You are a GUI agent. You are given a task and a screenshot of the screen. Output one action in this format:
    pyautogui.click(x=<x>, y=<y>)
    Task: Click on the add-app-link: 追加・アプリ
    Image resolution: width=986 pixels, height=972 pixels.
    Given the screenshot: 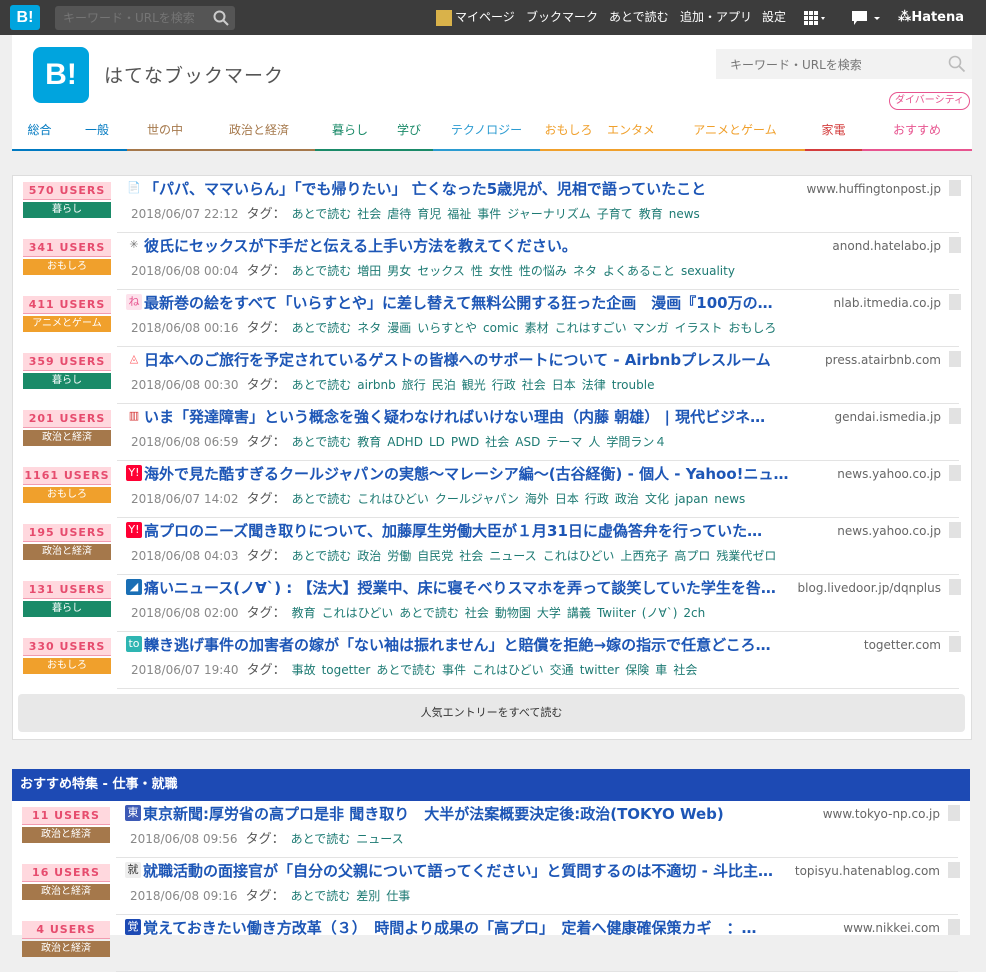 What is the action you would take?
    pyautogui.click(x=716, y=17)
    